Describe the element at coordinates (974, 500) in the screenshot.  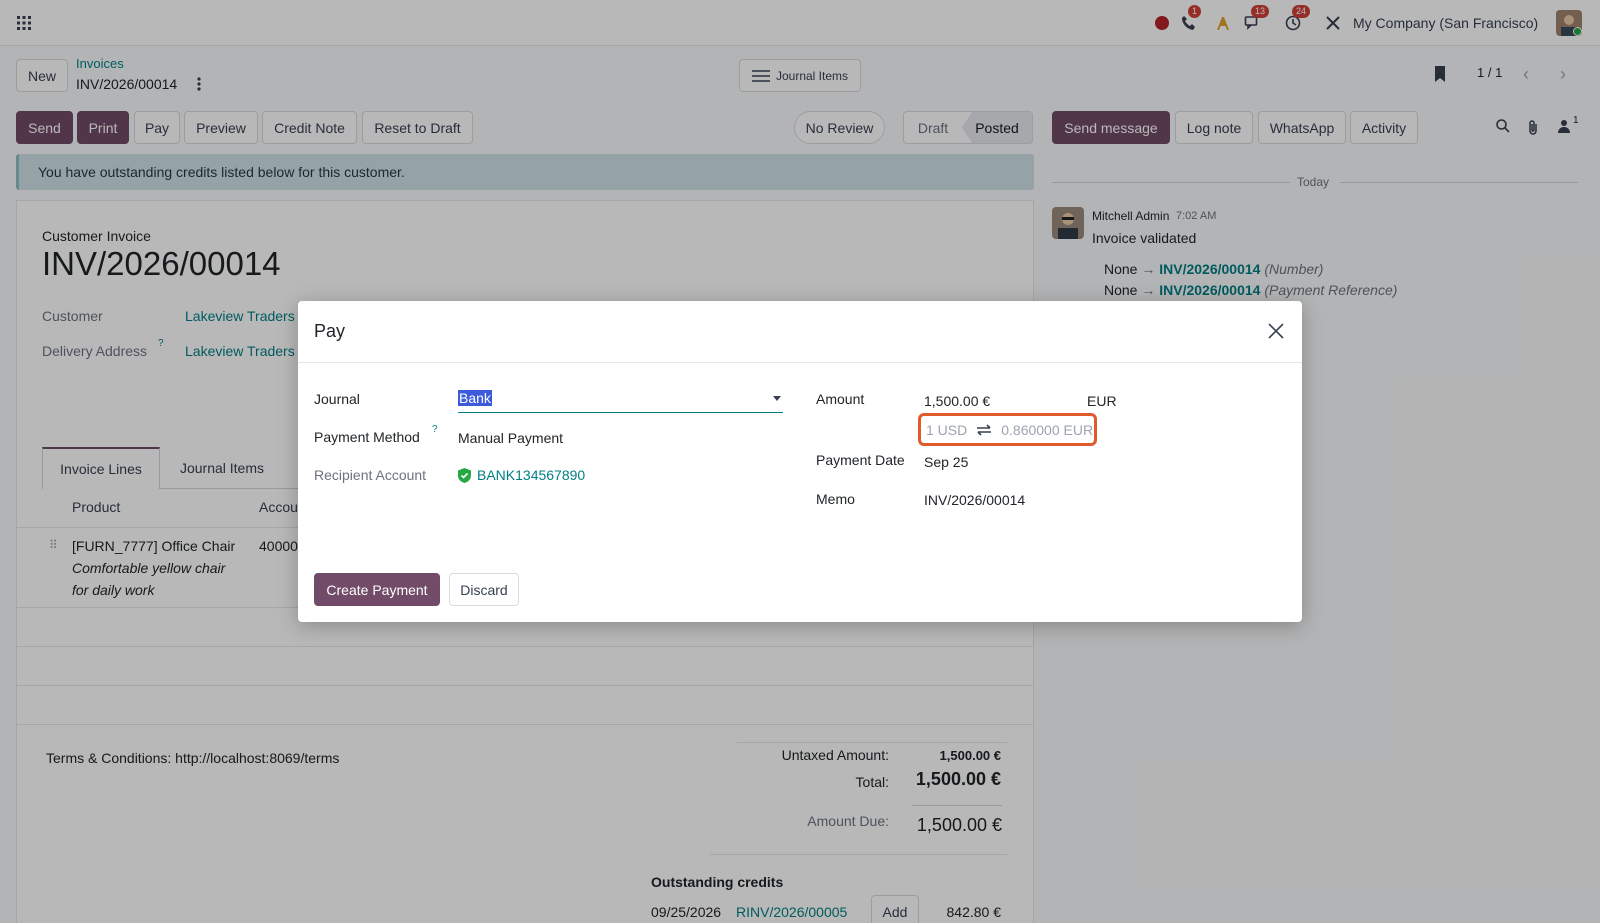
I see `memo-value: INV/2026/00014` at that location.